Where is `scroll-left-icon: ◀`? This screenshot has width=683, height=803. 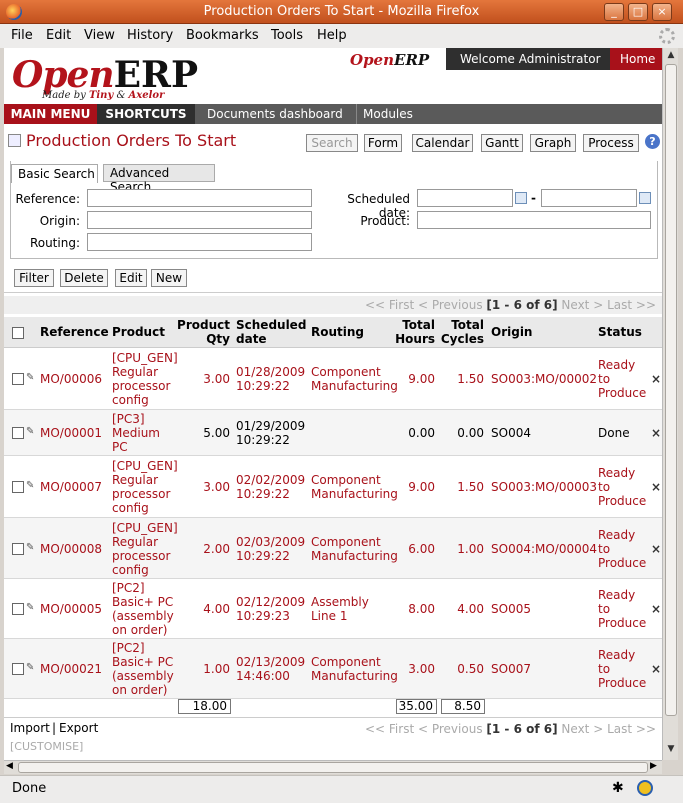
scroll-left-icon: ◀ is located at coordinates (9, 766).